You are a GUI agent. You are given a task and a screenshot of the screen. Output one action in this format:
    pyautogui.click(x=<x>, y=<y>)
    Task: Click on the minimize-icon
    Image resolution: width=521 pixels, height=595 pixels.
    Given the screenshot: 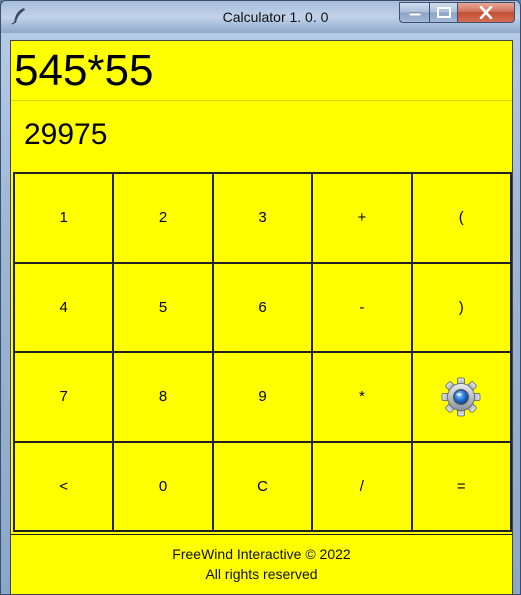 What is the action you would take?
    pyautogui.click(x=414, y=14)
    